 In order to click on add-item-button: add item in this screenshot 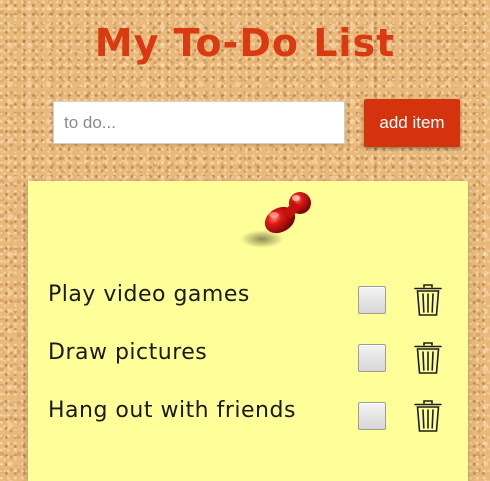, I will do `click(412, 123)`.